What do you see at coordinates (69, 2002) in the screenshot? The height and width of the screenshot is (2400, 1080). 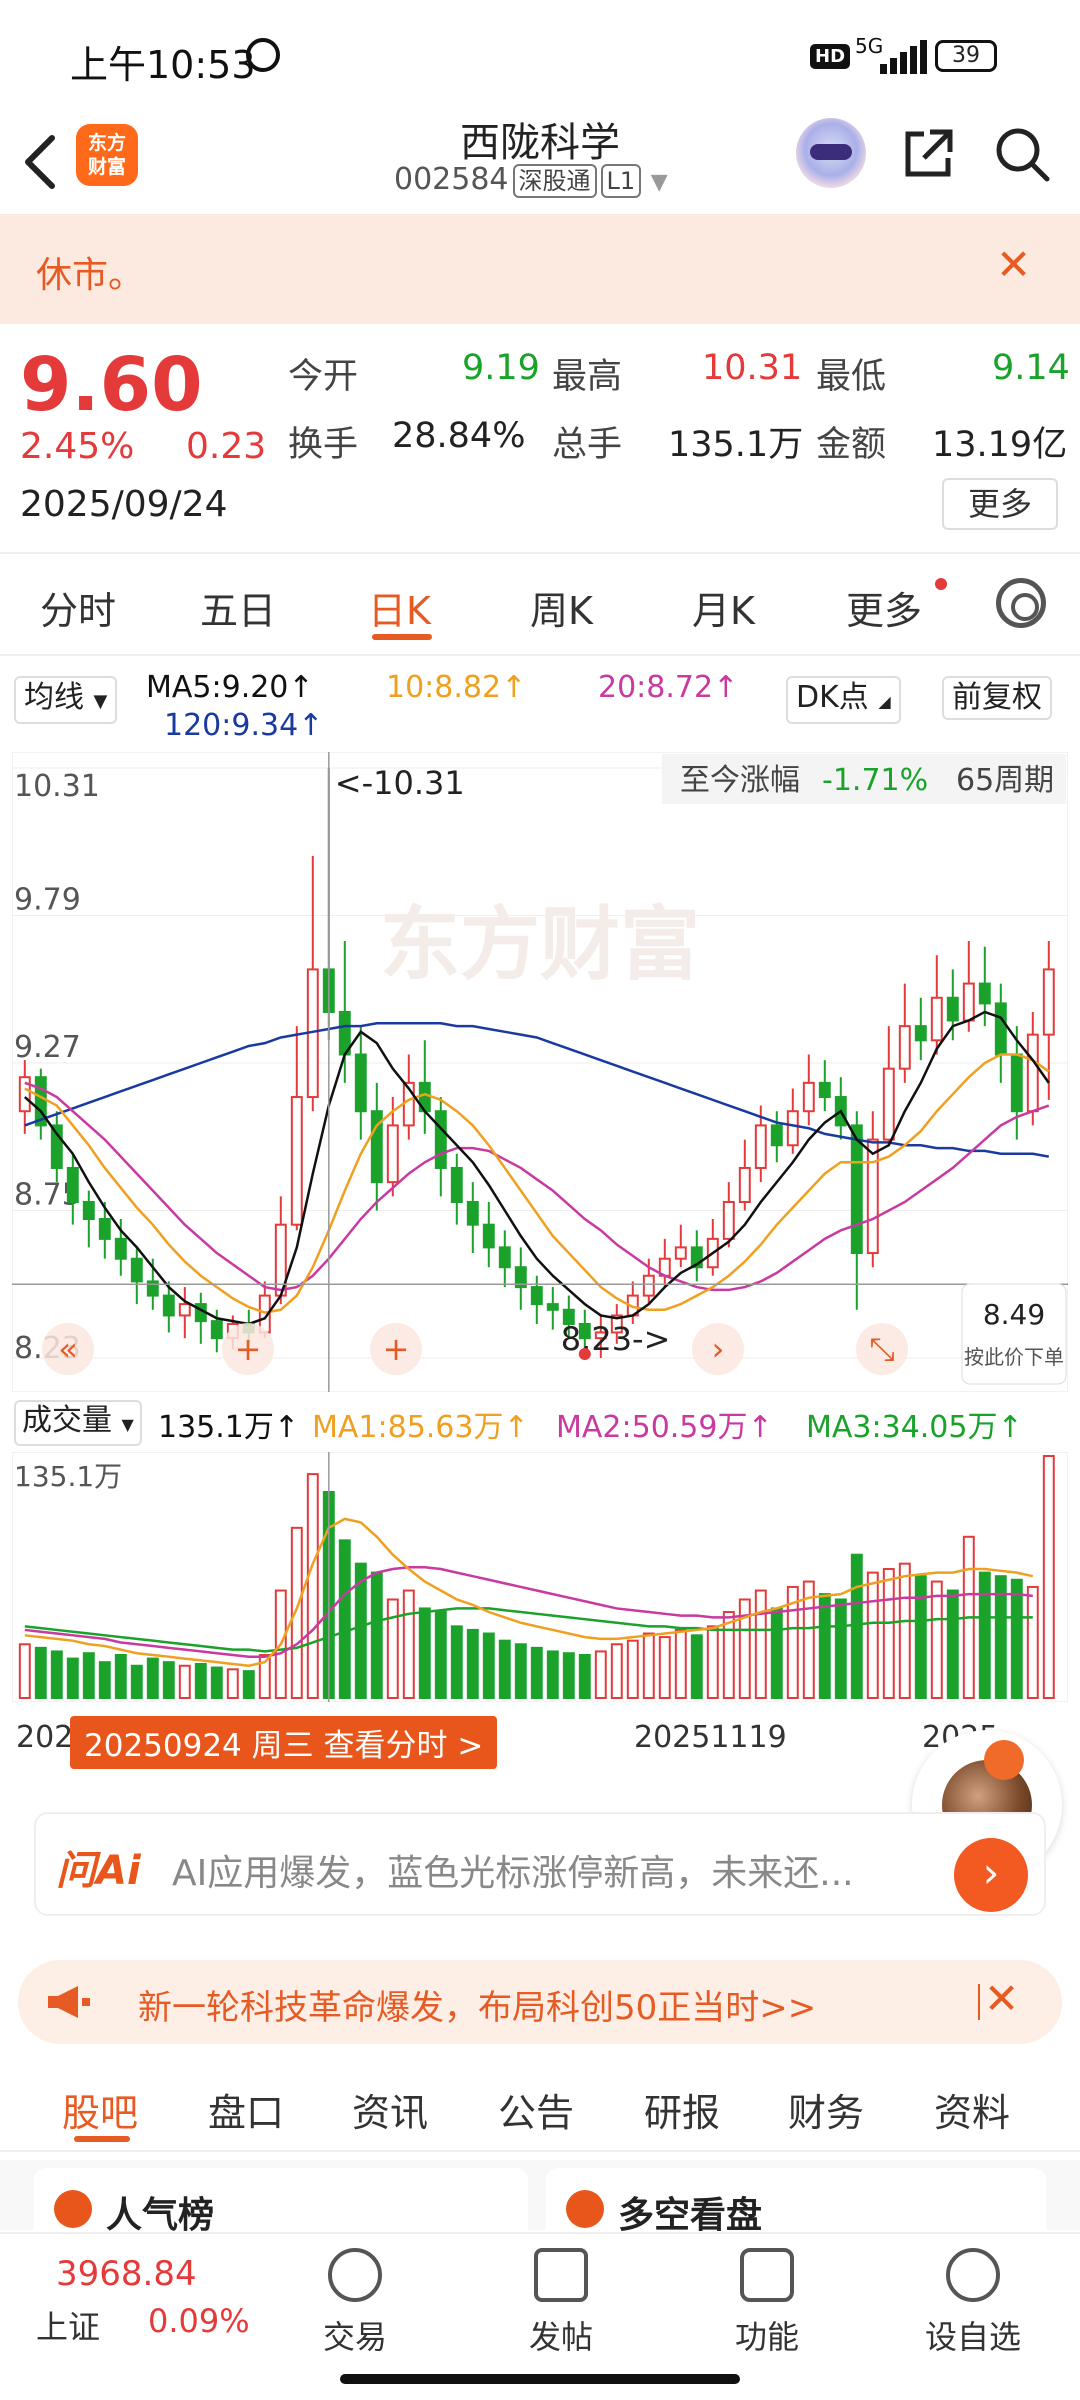 I see `megaphone-icon` at bounding box center [69, 2002].